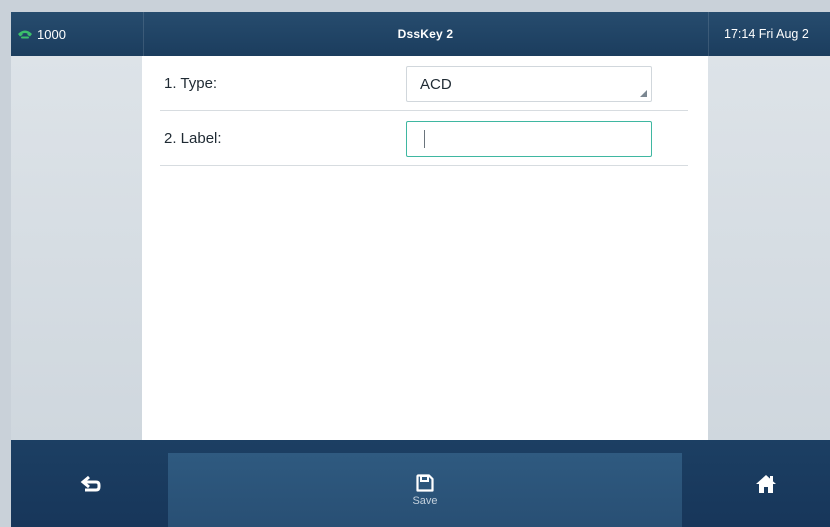 The image size is (830, 527). I want to click on right-side-panel, so click(769, 248).